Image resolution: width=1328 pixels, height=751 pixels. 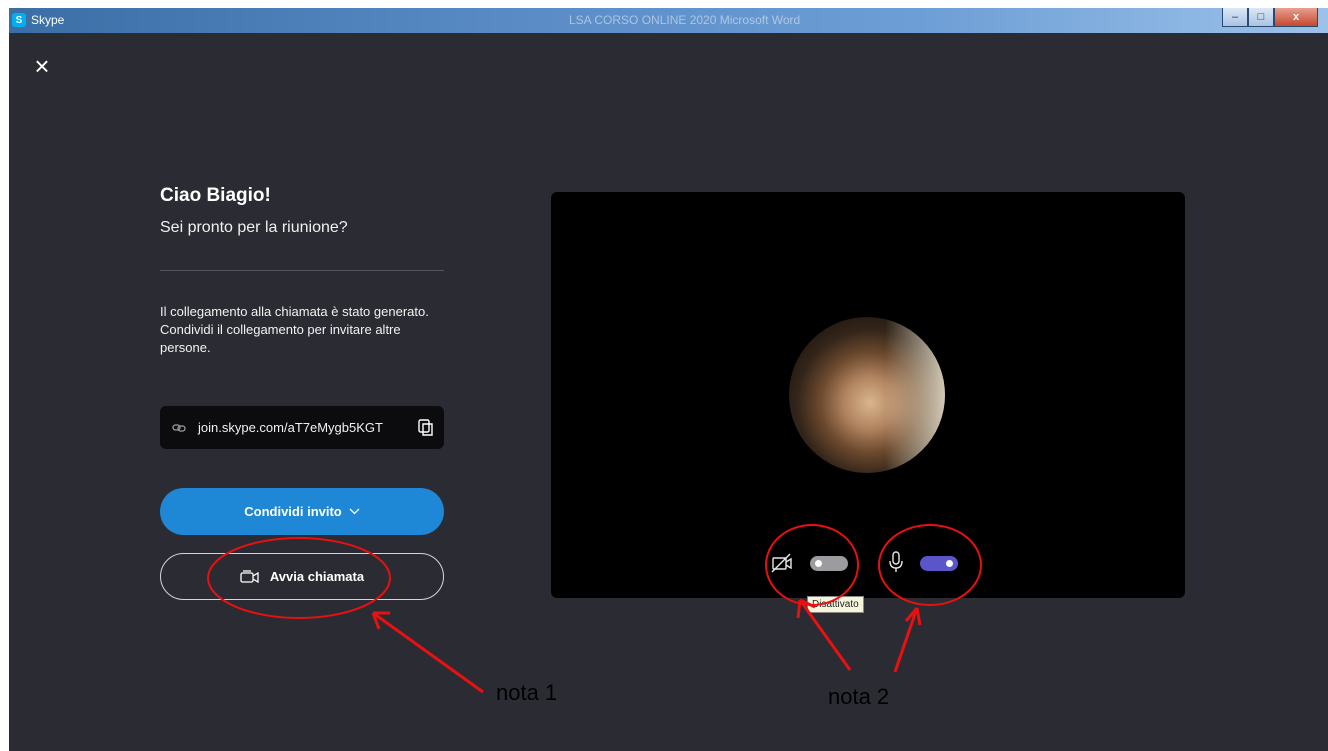 What do you see at coordinates (818, 563) in the screenshot?
I see `camera-toggle-knob` at bounding box center [818, 563].